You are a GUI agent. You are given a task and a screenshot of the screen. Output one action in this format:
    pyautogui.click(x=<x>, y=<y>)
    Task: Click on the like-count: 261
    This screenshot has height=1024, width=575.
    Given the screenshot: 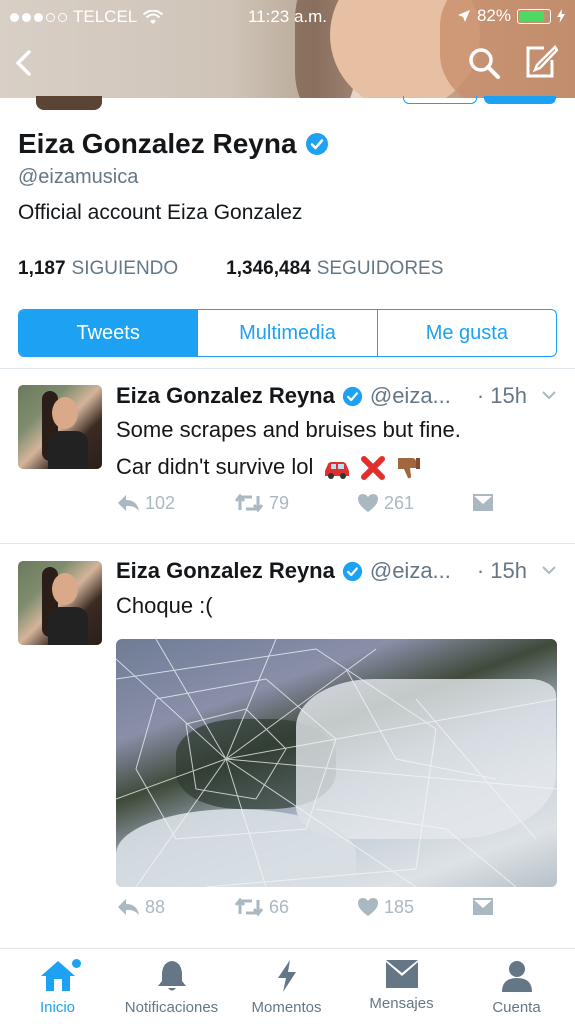 What is the action you would take?
    pyautogui.click(x=399, y=502)
    